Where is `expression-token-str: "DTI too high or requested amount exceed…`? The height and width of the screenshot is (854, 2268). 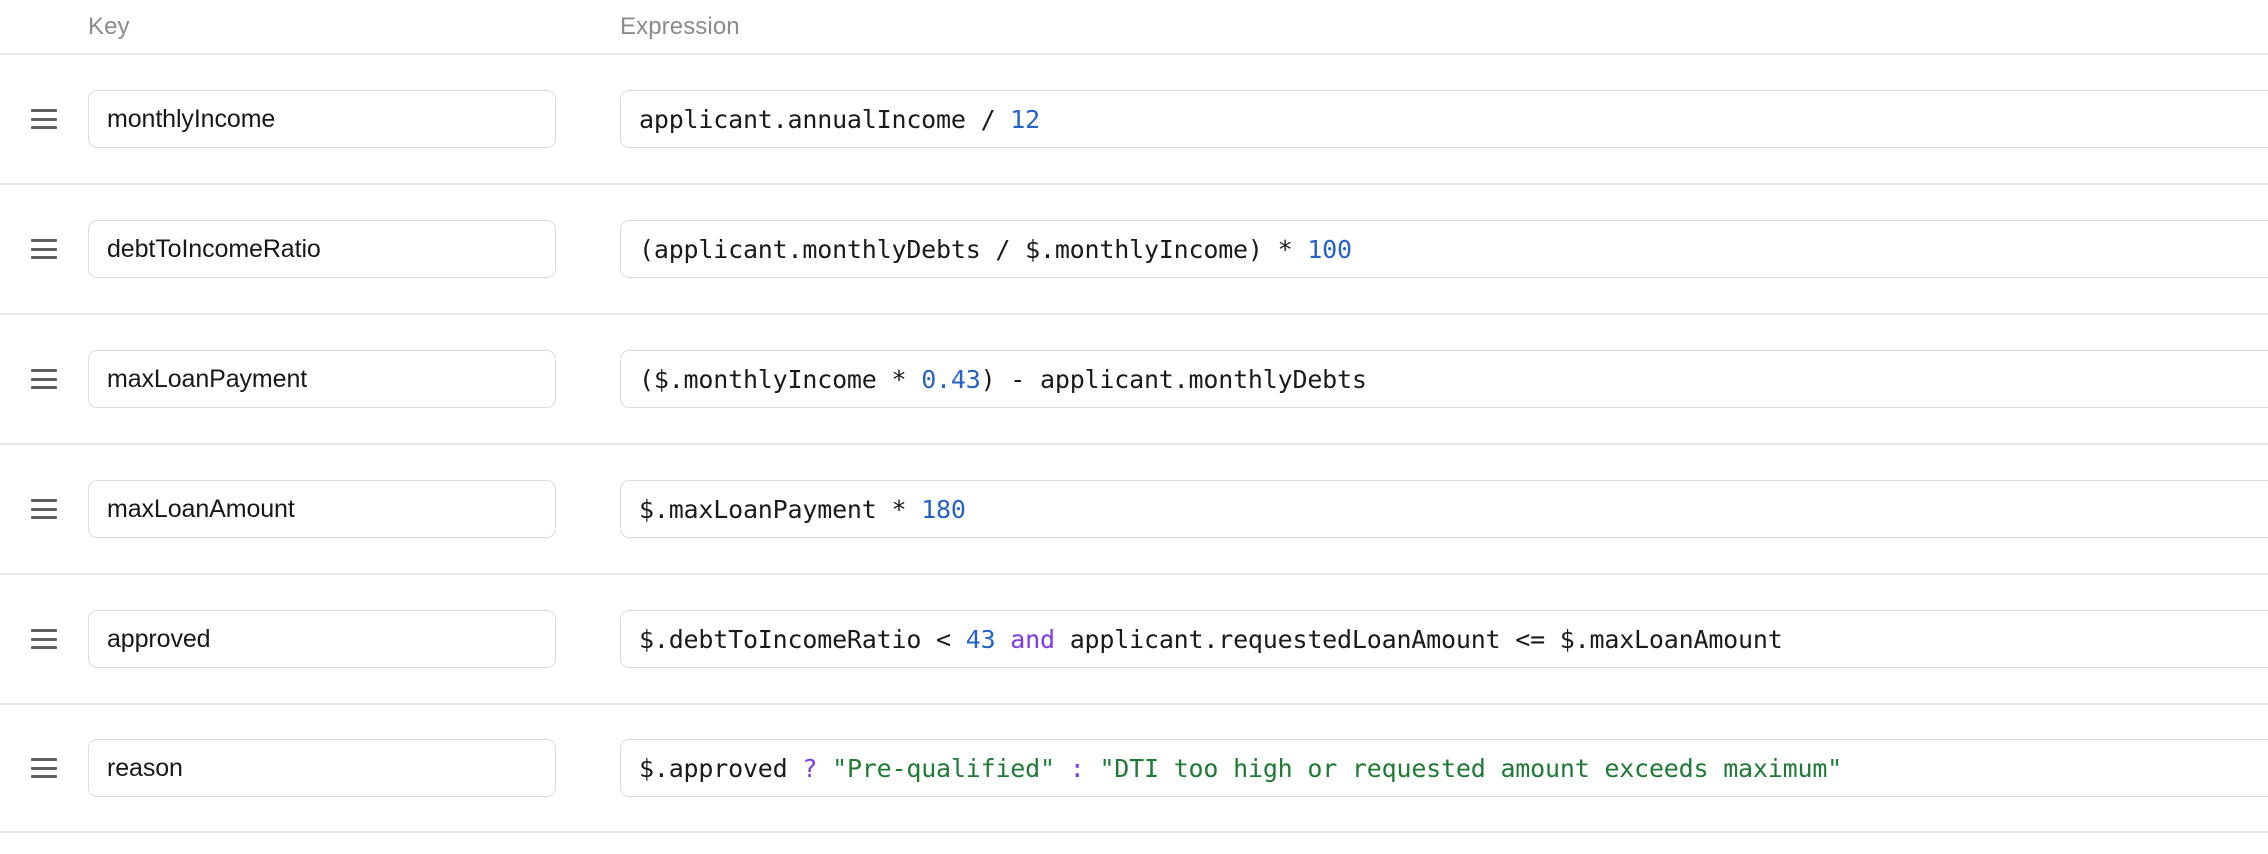
expression-token-str: "DTI too high or requested amount exceed… is located at coordinates (1471, 768).